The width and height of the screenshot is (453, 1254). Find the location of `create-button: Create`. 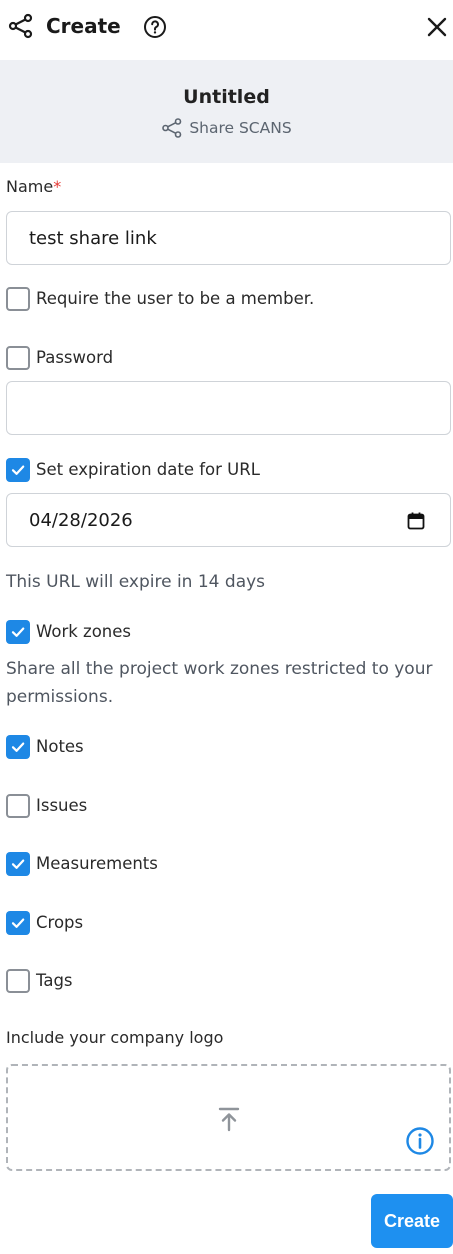

create-button: Create is located at coordinates (412, 1221).